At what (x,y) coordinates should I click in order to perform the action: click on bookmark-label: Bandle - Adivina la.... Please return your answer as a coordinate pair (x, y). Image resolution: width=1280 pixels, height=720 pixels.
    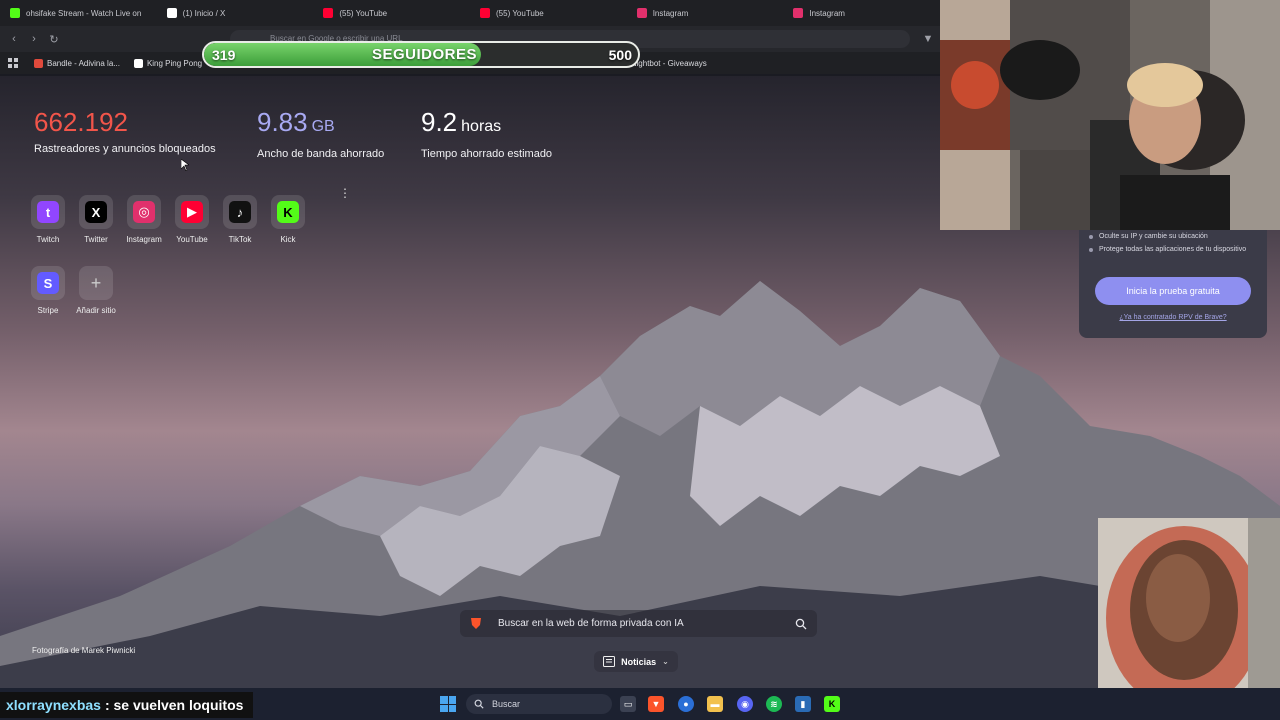
    Looking at the image, I should click on (83, 63).